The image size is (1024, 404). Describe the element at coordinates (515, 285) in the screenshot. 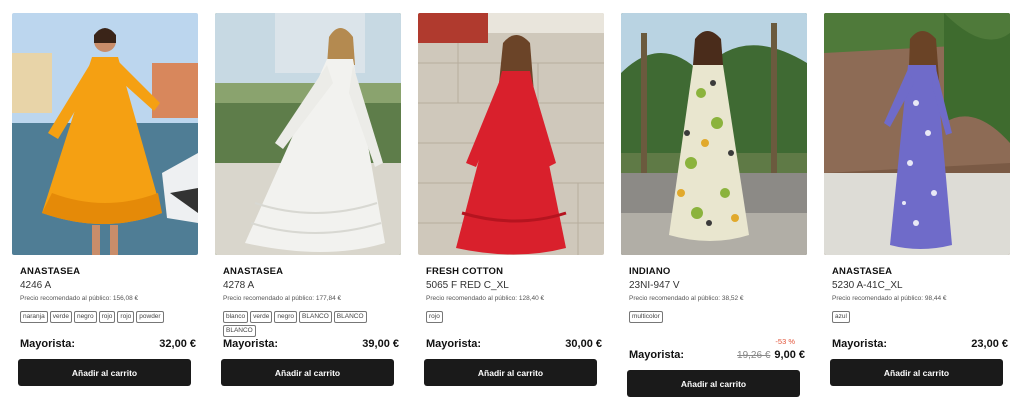

I see `product-reference: 5065 F RED C_XL` at that location.